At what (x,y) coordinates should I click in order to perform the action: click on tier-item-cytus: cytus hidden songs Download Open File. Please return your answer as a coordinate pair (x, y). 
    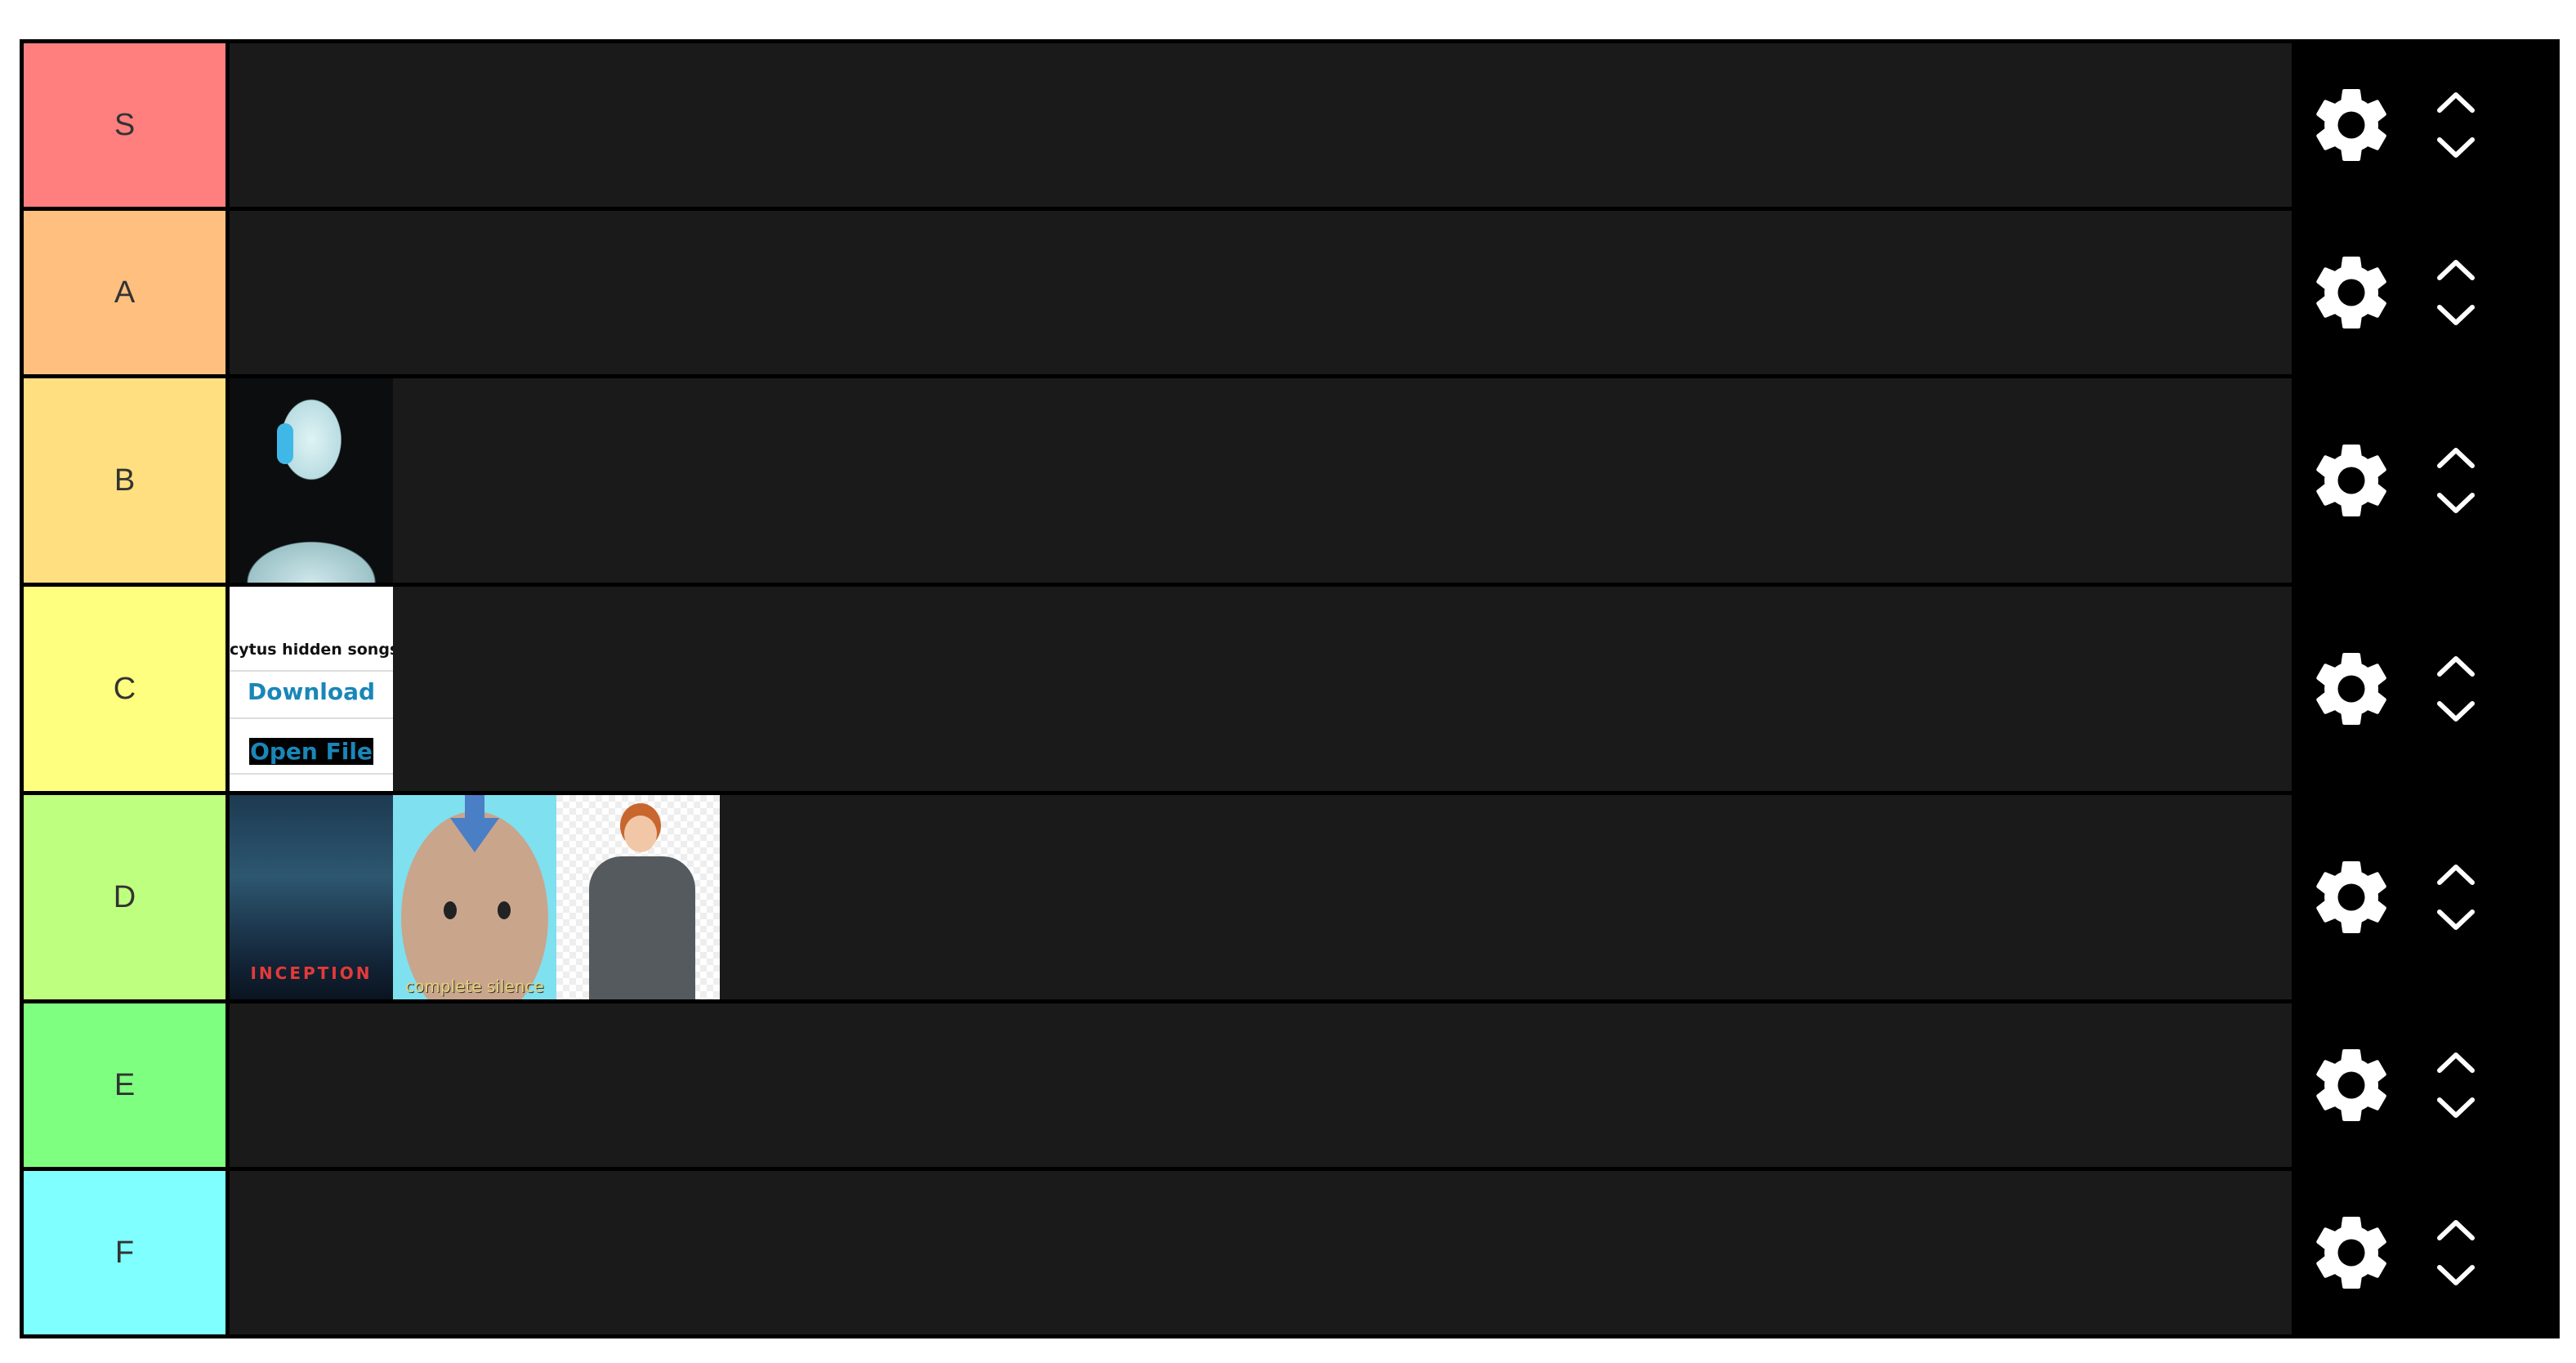
    Looking at the image, I should click on (312, 689).